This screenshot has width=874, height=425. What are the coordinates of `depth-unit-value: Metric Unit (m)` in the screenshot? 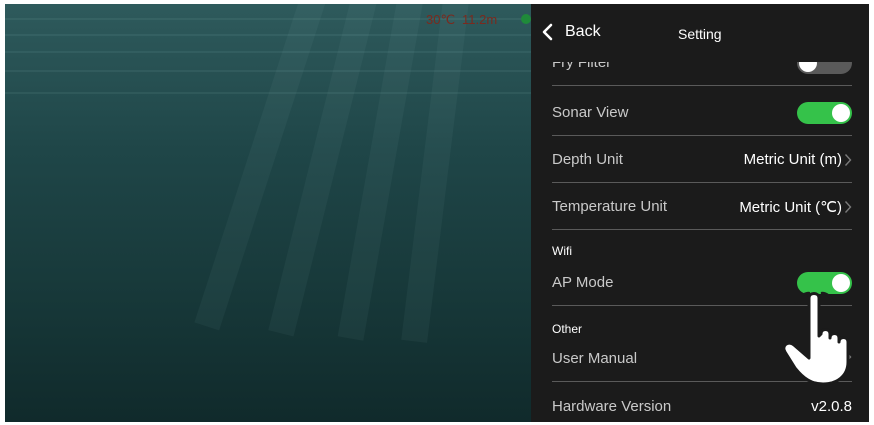 It's located at (798, 159).